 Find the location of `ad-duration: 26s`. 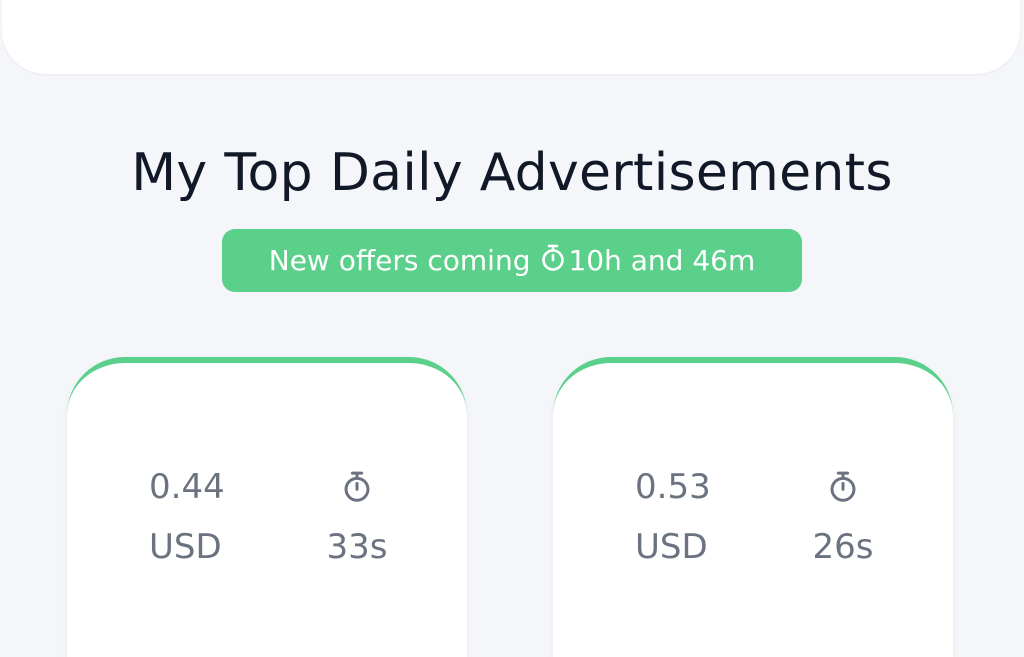

ad-duration: 26s is located at coordinates (843, 517).